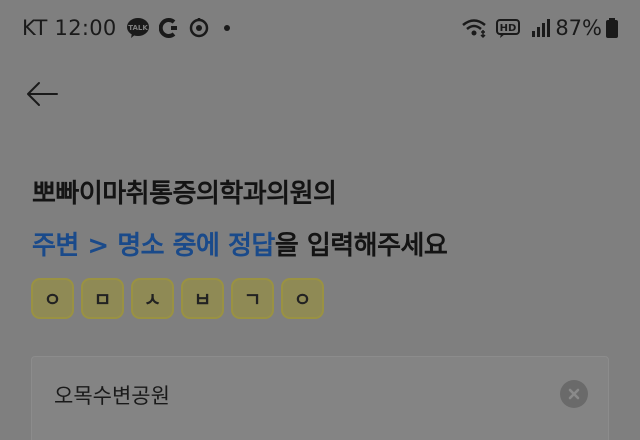  I want to click on clear-button, so click(574, 394).